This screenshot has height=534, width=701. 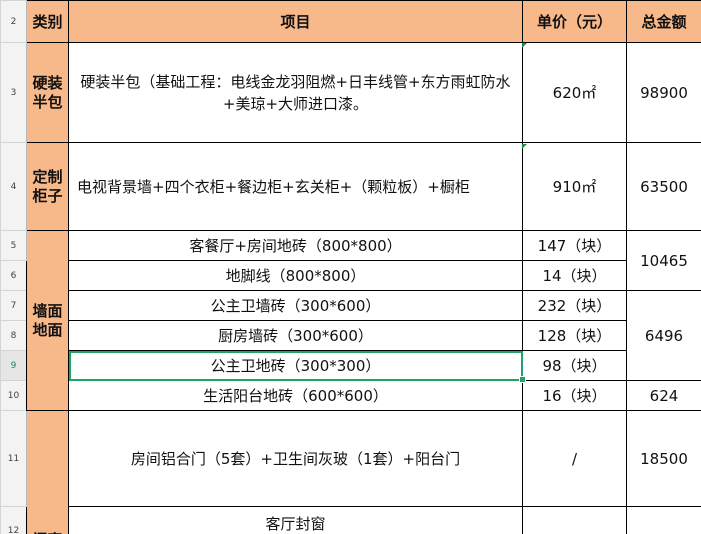 What do you see at coordinates (13, 365) in the screenshot?
I see `row-header: 9` at bounding box center [13, 365].